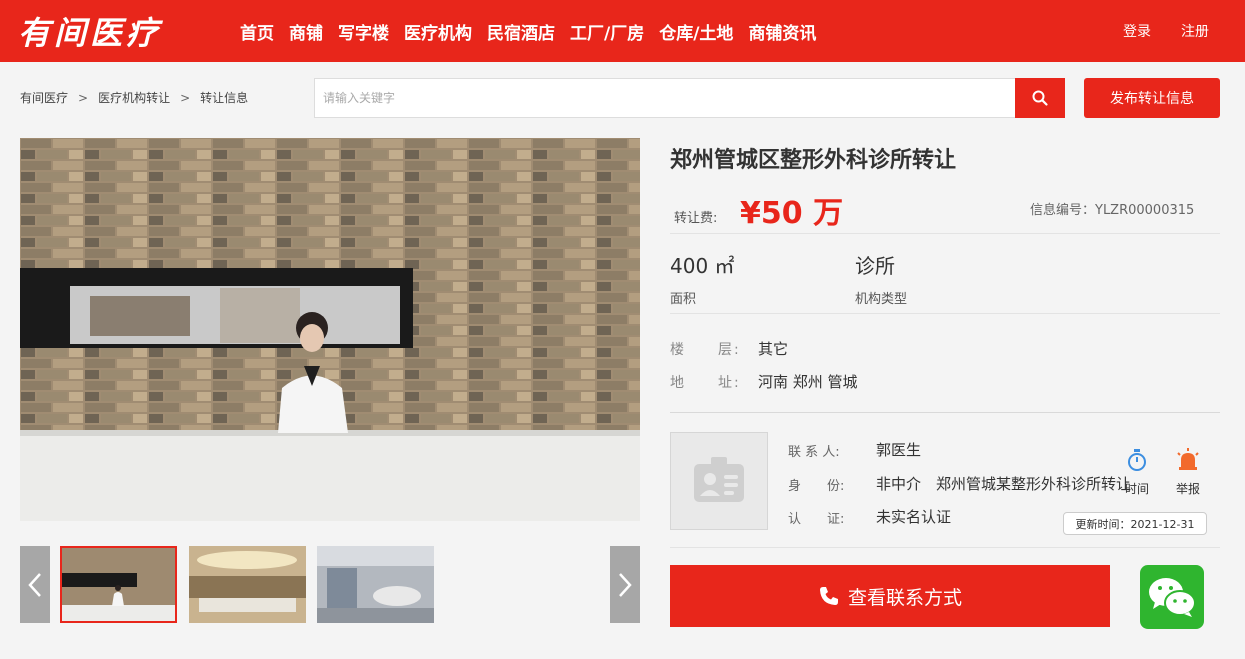 The height and width of the screenshot is (659, 1245). What do you see at coordinates (1187, 489) in the screenshot?
I see `report-label: 举报` at bounding box center [1187, 489].